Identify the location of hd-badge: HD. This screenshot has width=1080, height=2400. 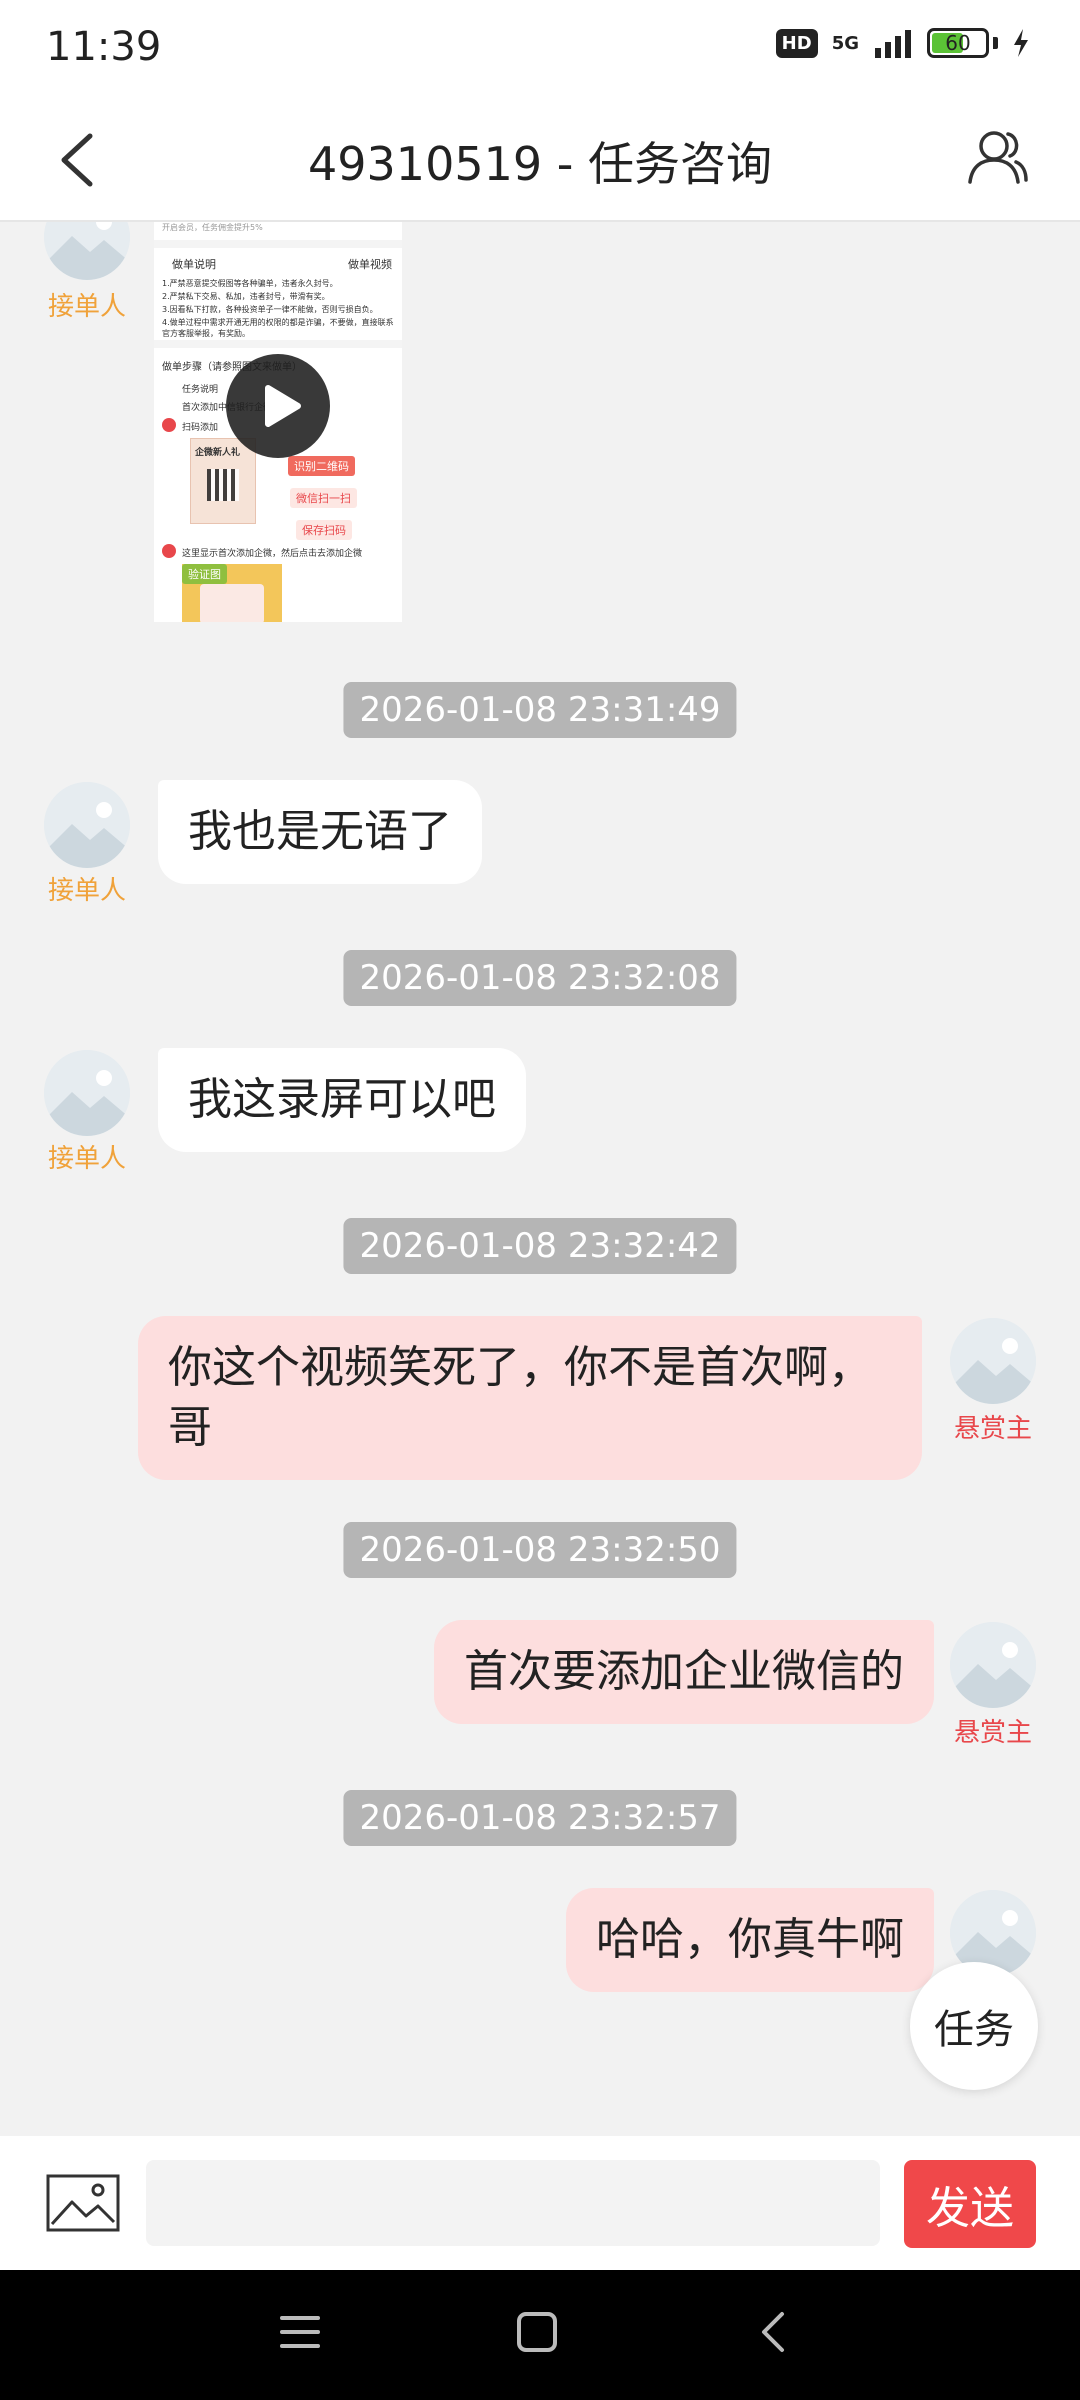
(796, 43).